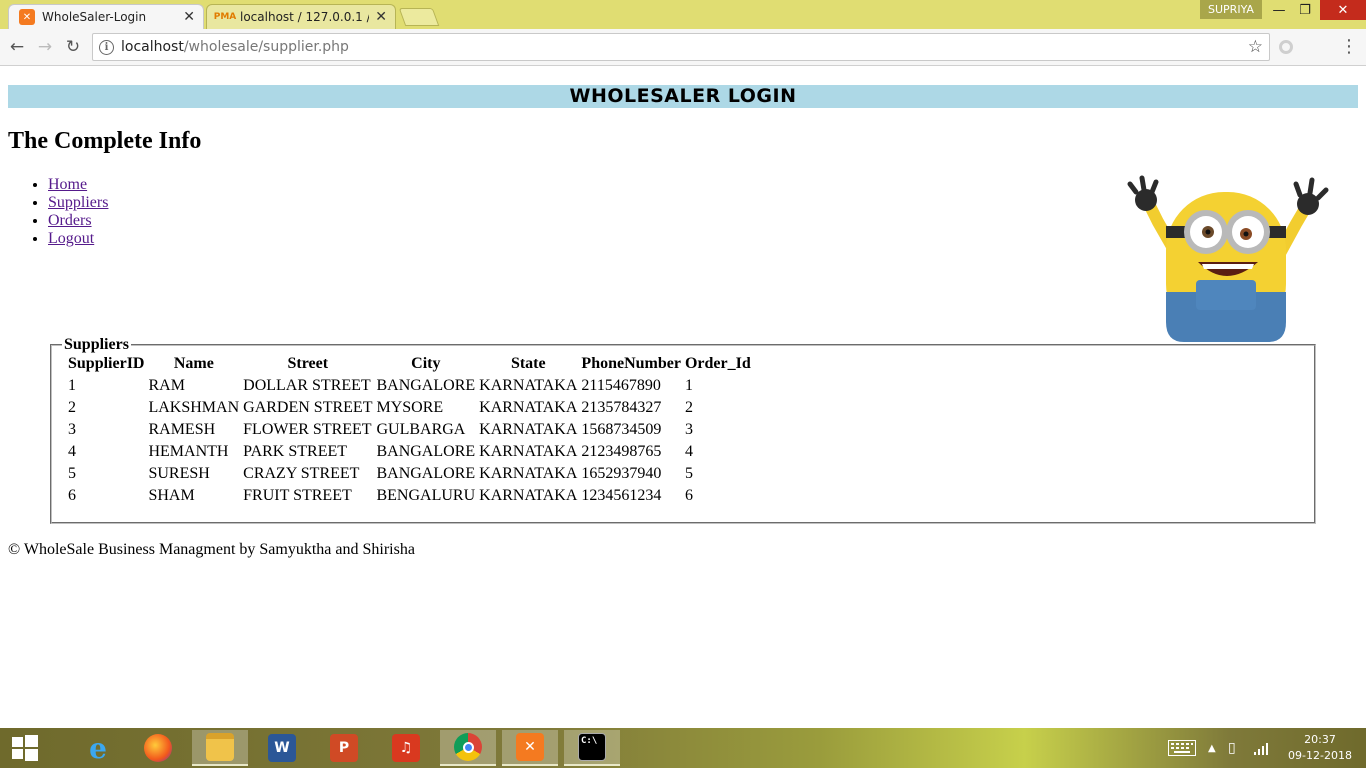  Describe the element at coordinates (426, 495) in the screenshot. I see `cell-city: BENGALURU` at that location.